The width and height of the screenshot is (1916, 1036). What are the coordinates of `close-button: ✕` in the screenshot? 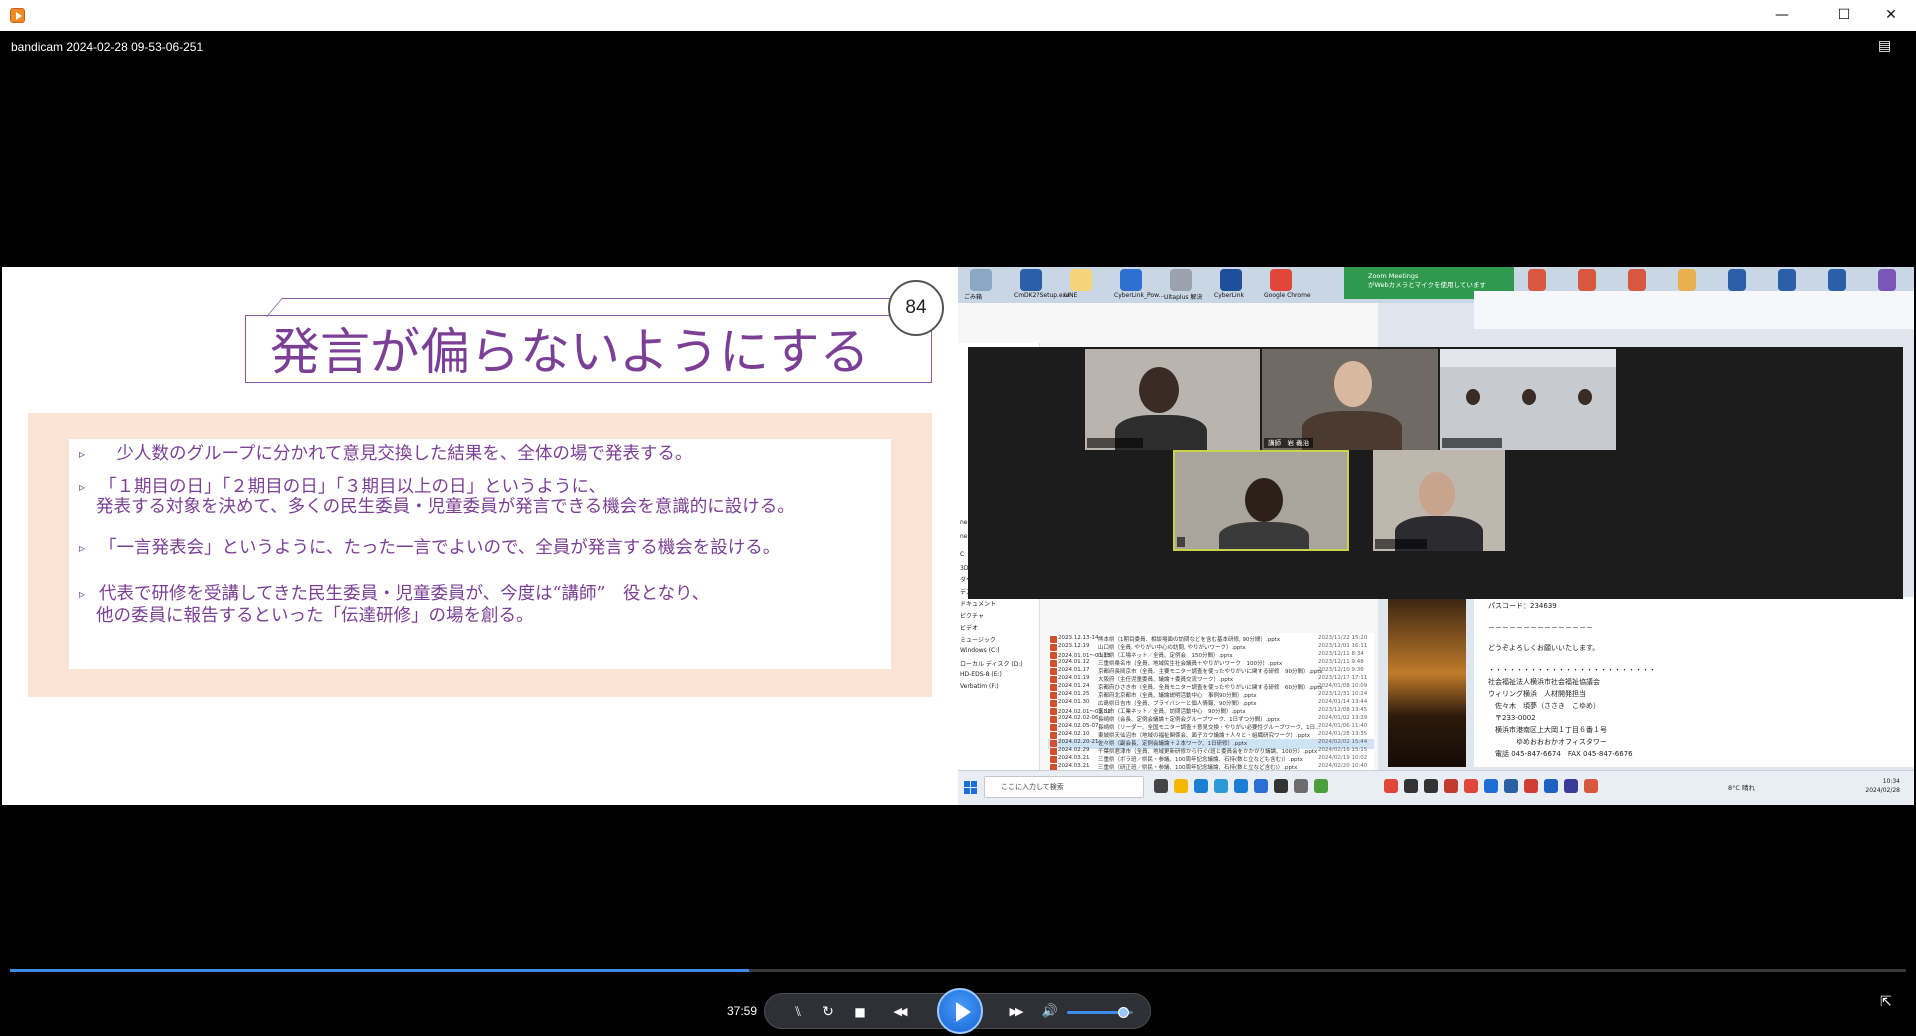 It's located at (1891, 15).